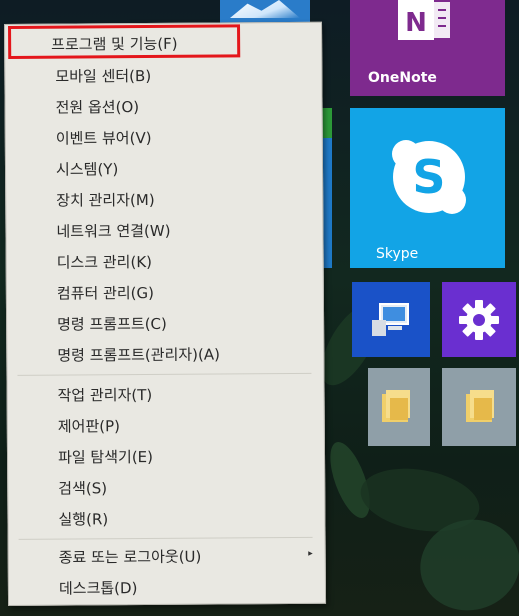 The image size is (519, 616). Describe the element at coordinates (82, 487) in the screenshot. I see `menu-item-search: 검색(S)` at that location.